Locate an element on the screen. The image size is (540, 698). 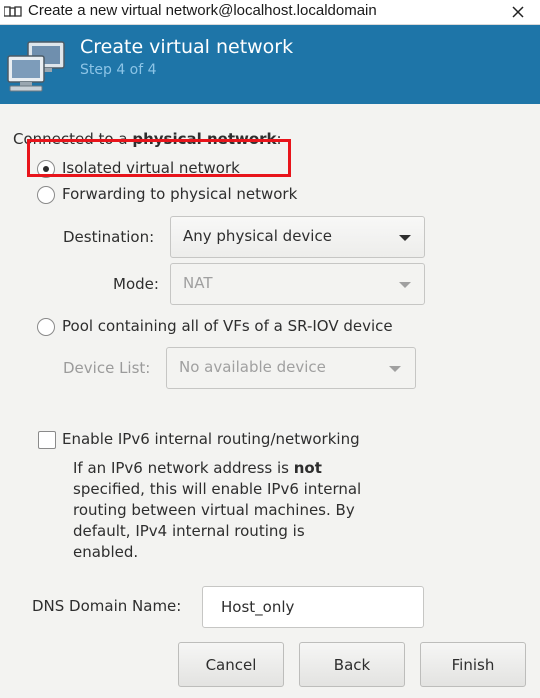
close-icon is located at coordinates (518, 12).